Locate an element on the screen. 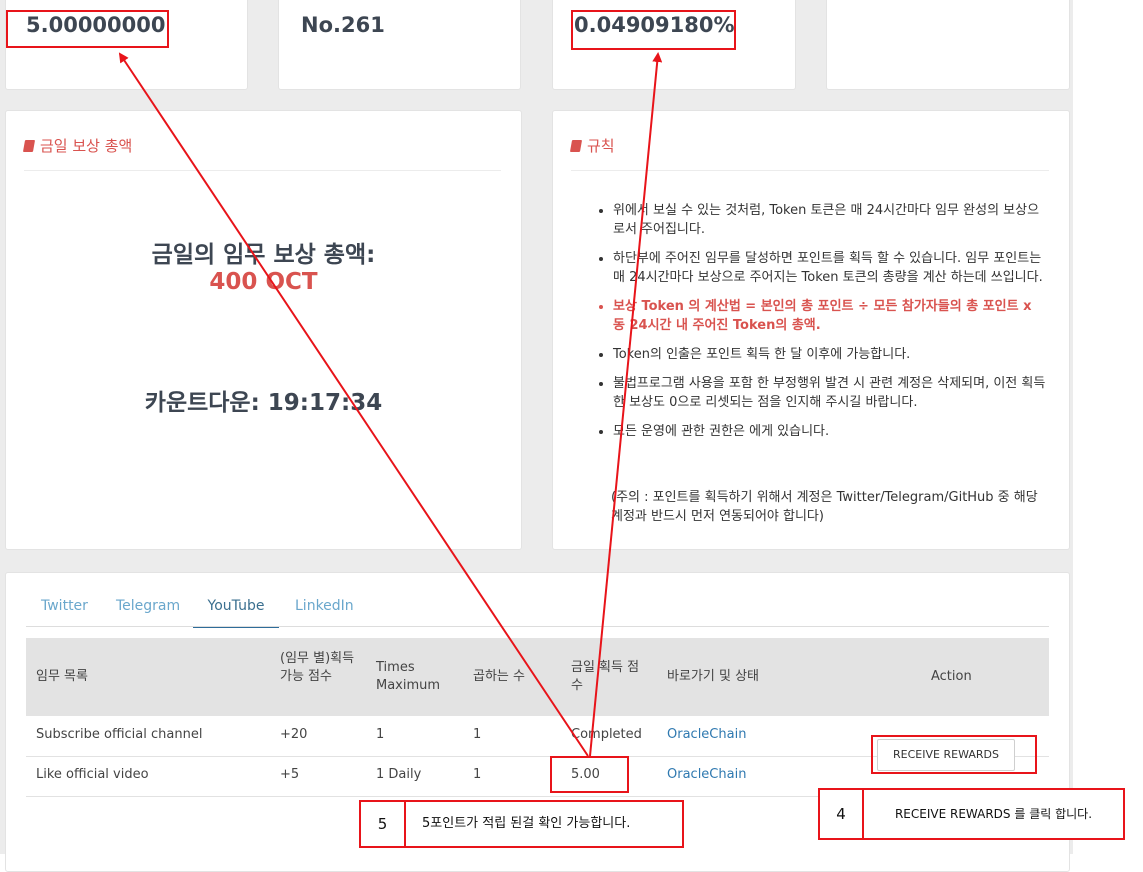 The width and height of the screenshot is (1143, 872). step5-text: 5포인트가 적립 된걸 확인 가능합니다. is located at coordinates (544, 824).